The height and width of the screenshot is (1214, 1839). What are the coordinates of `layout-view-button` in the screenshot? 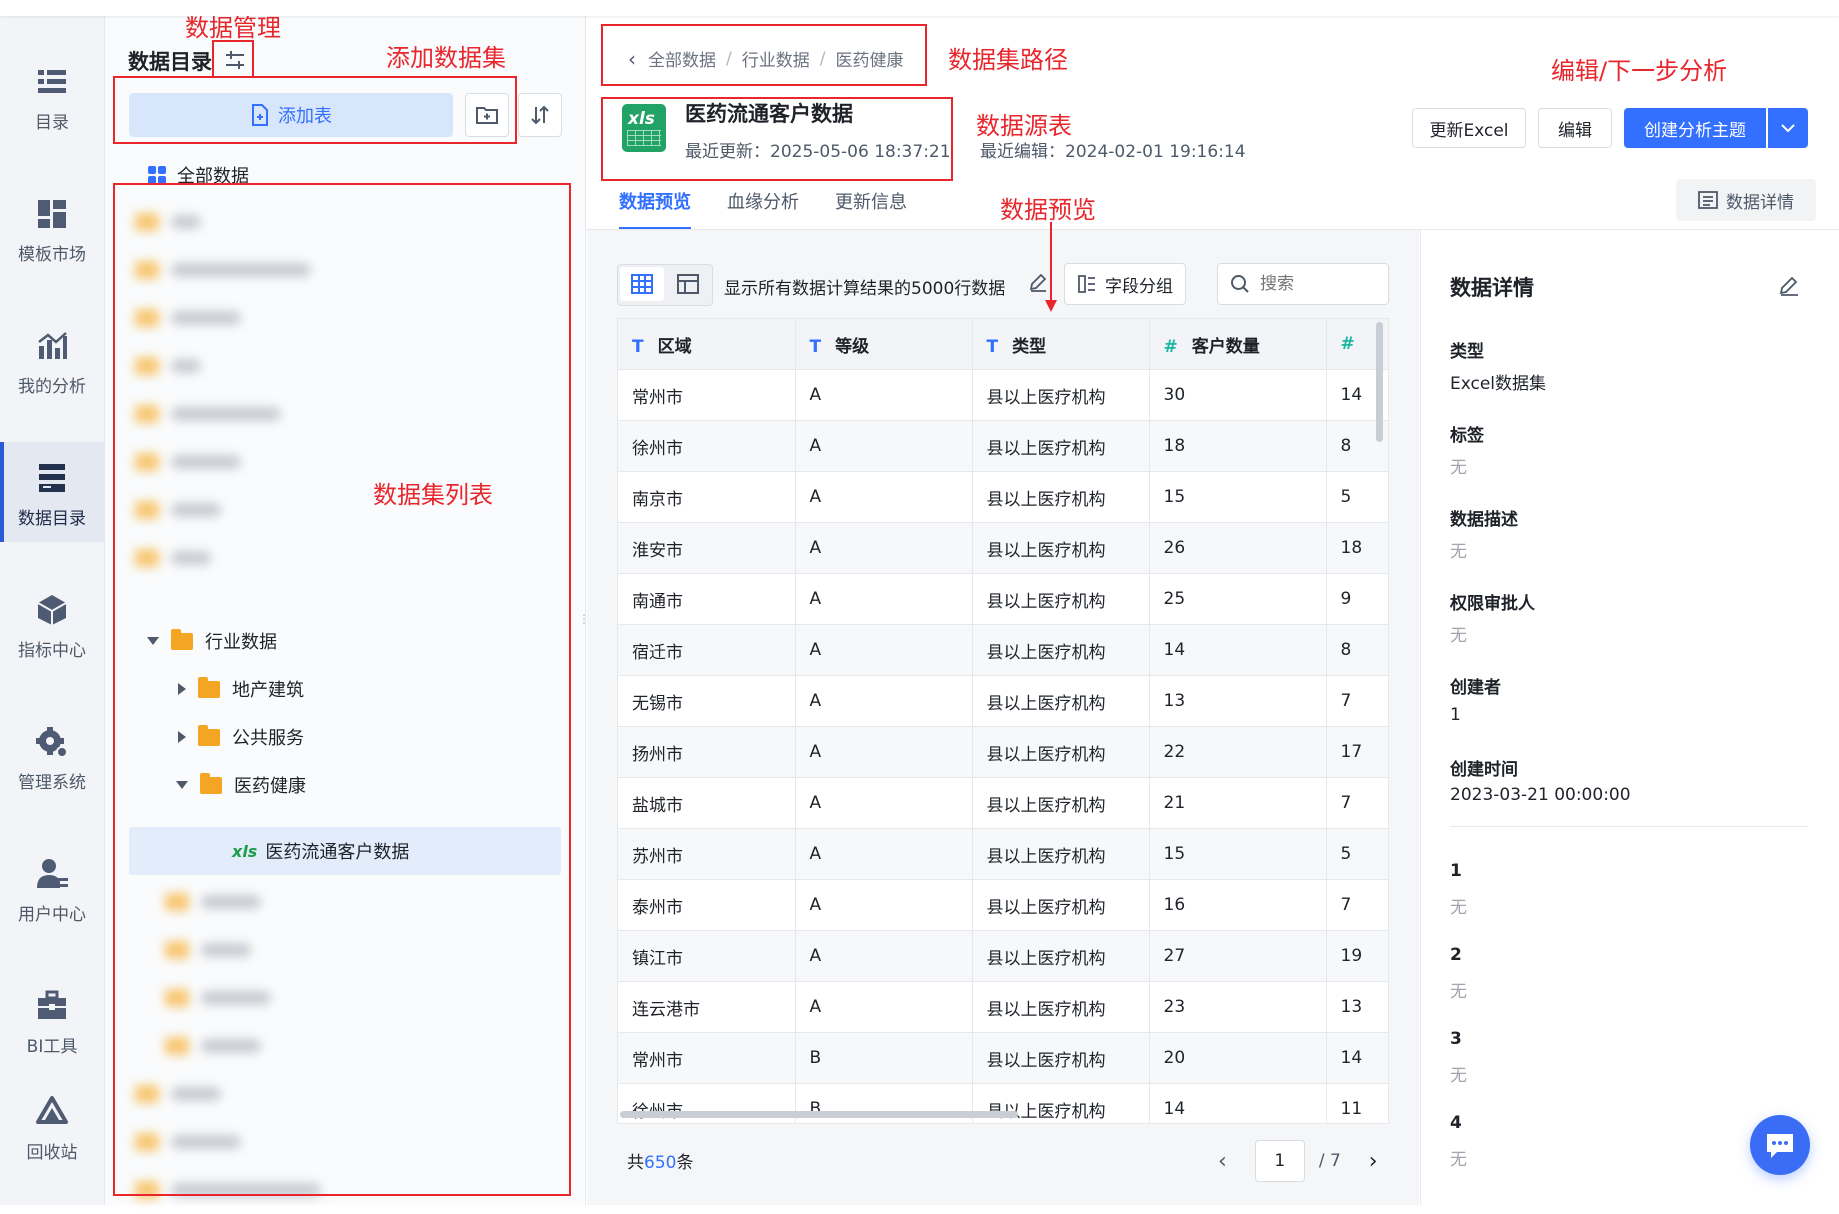 It's located at (688, 284).